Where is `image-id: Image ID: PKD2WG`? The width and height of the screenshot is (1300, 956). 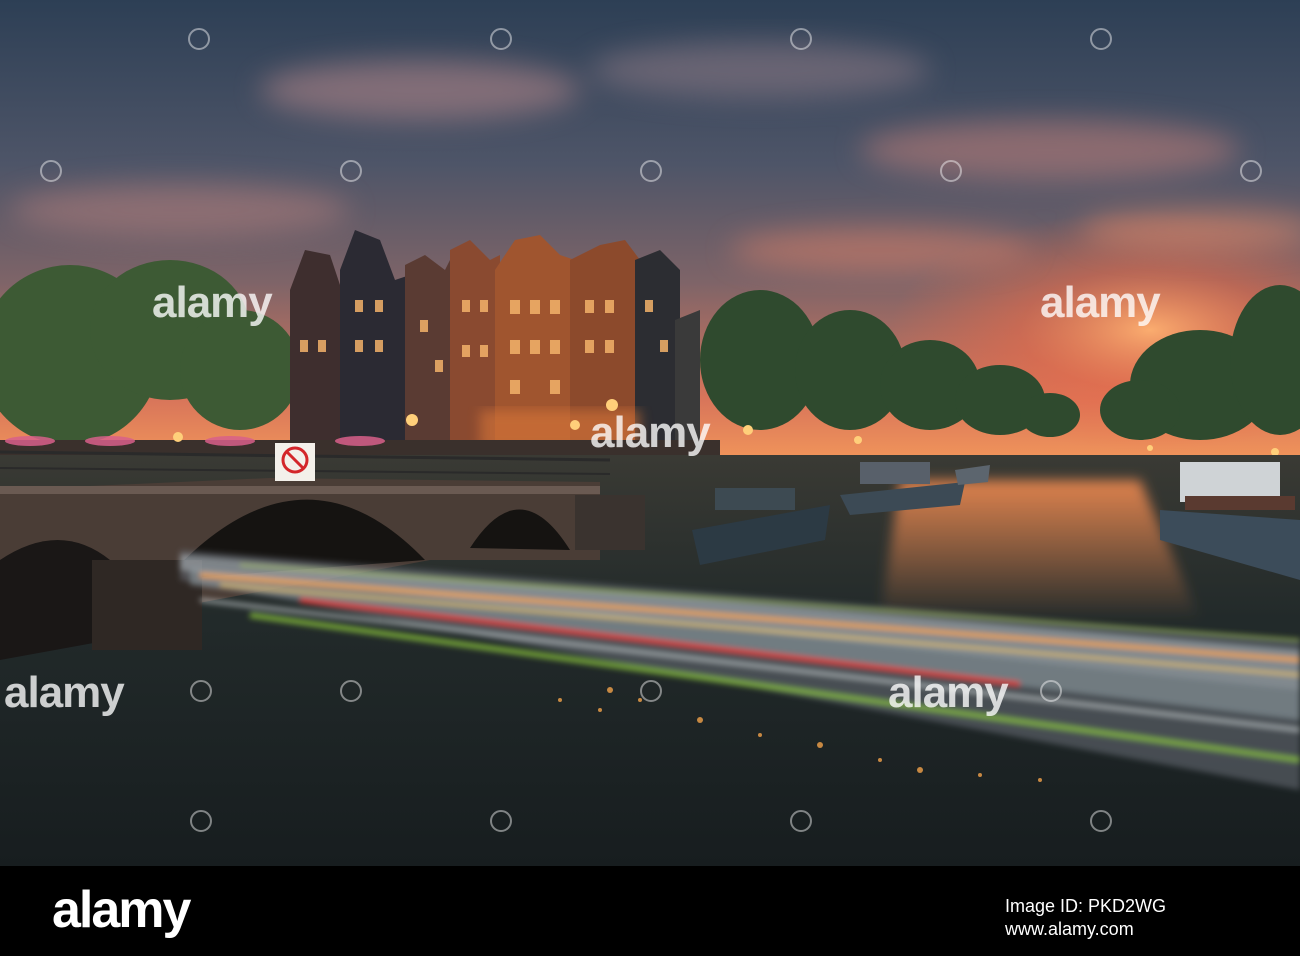 image-id: Image ID: PKD2WG is located at coordinates (1086, 906).